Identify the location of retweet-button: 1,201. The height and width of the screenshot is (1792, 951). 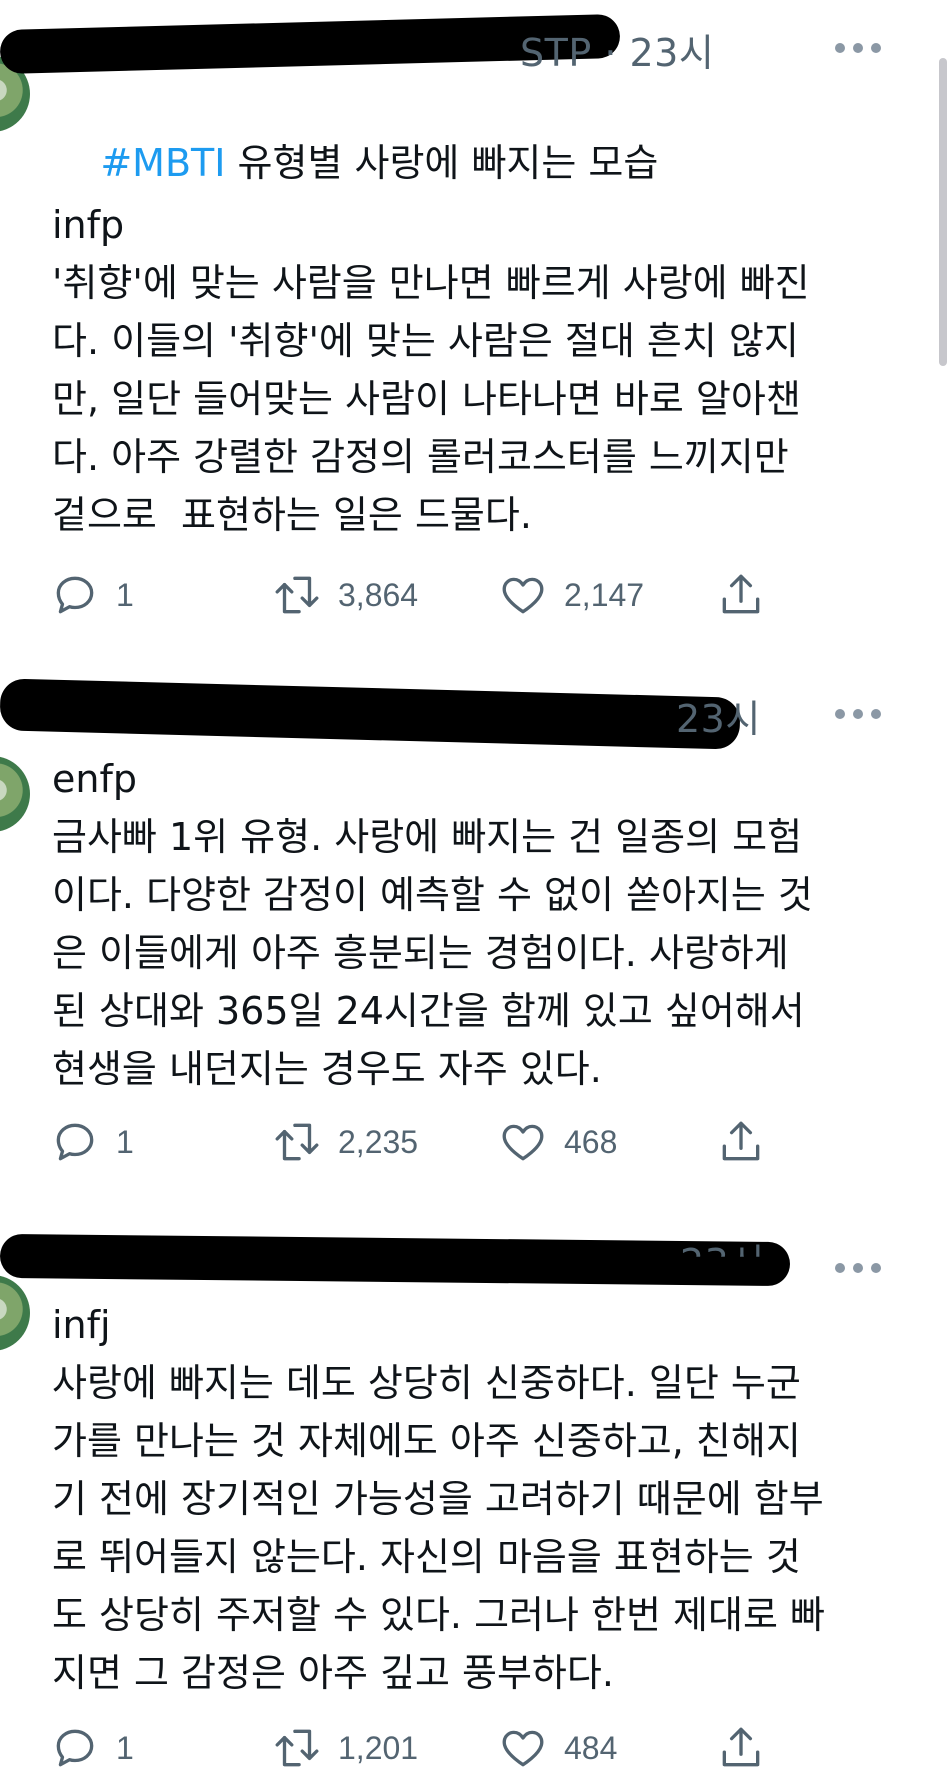
(345, 1748).